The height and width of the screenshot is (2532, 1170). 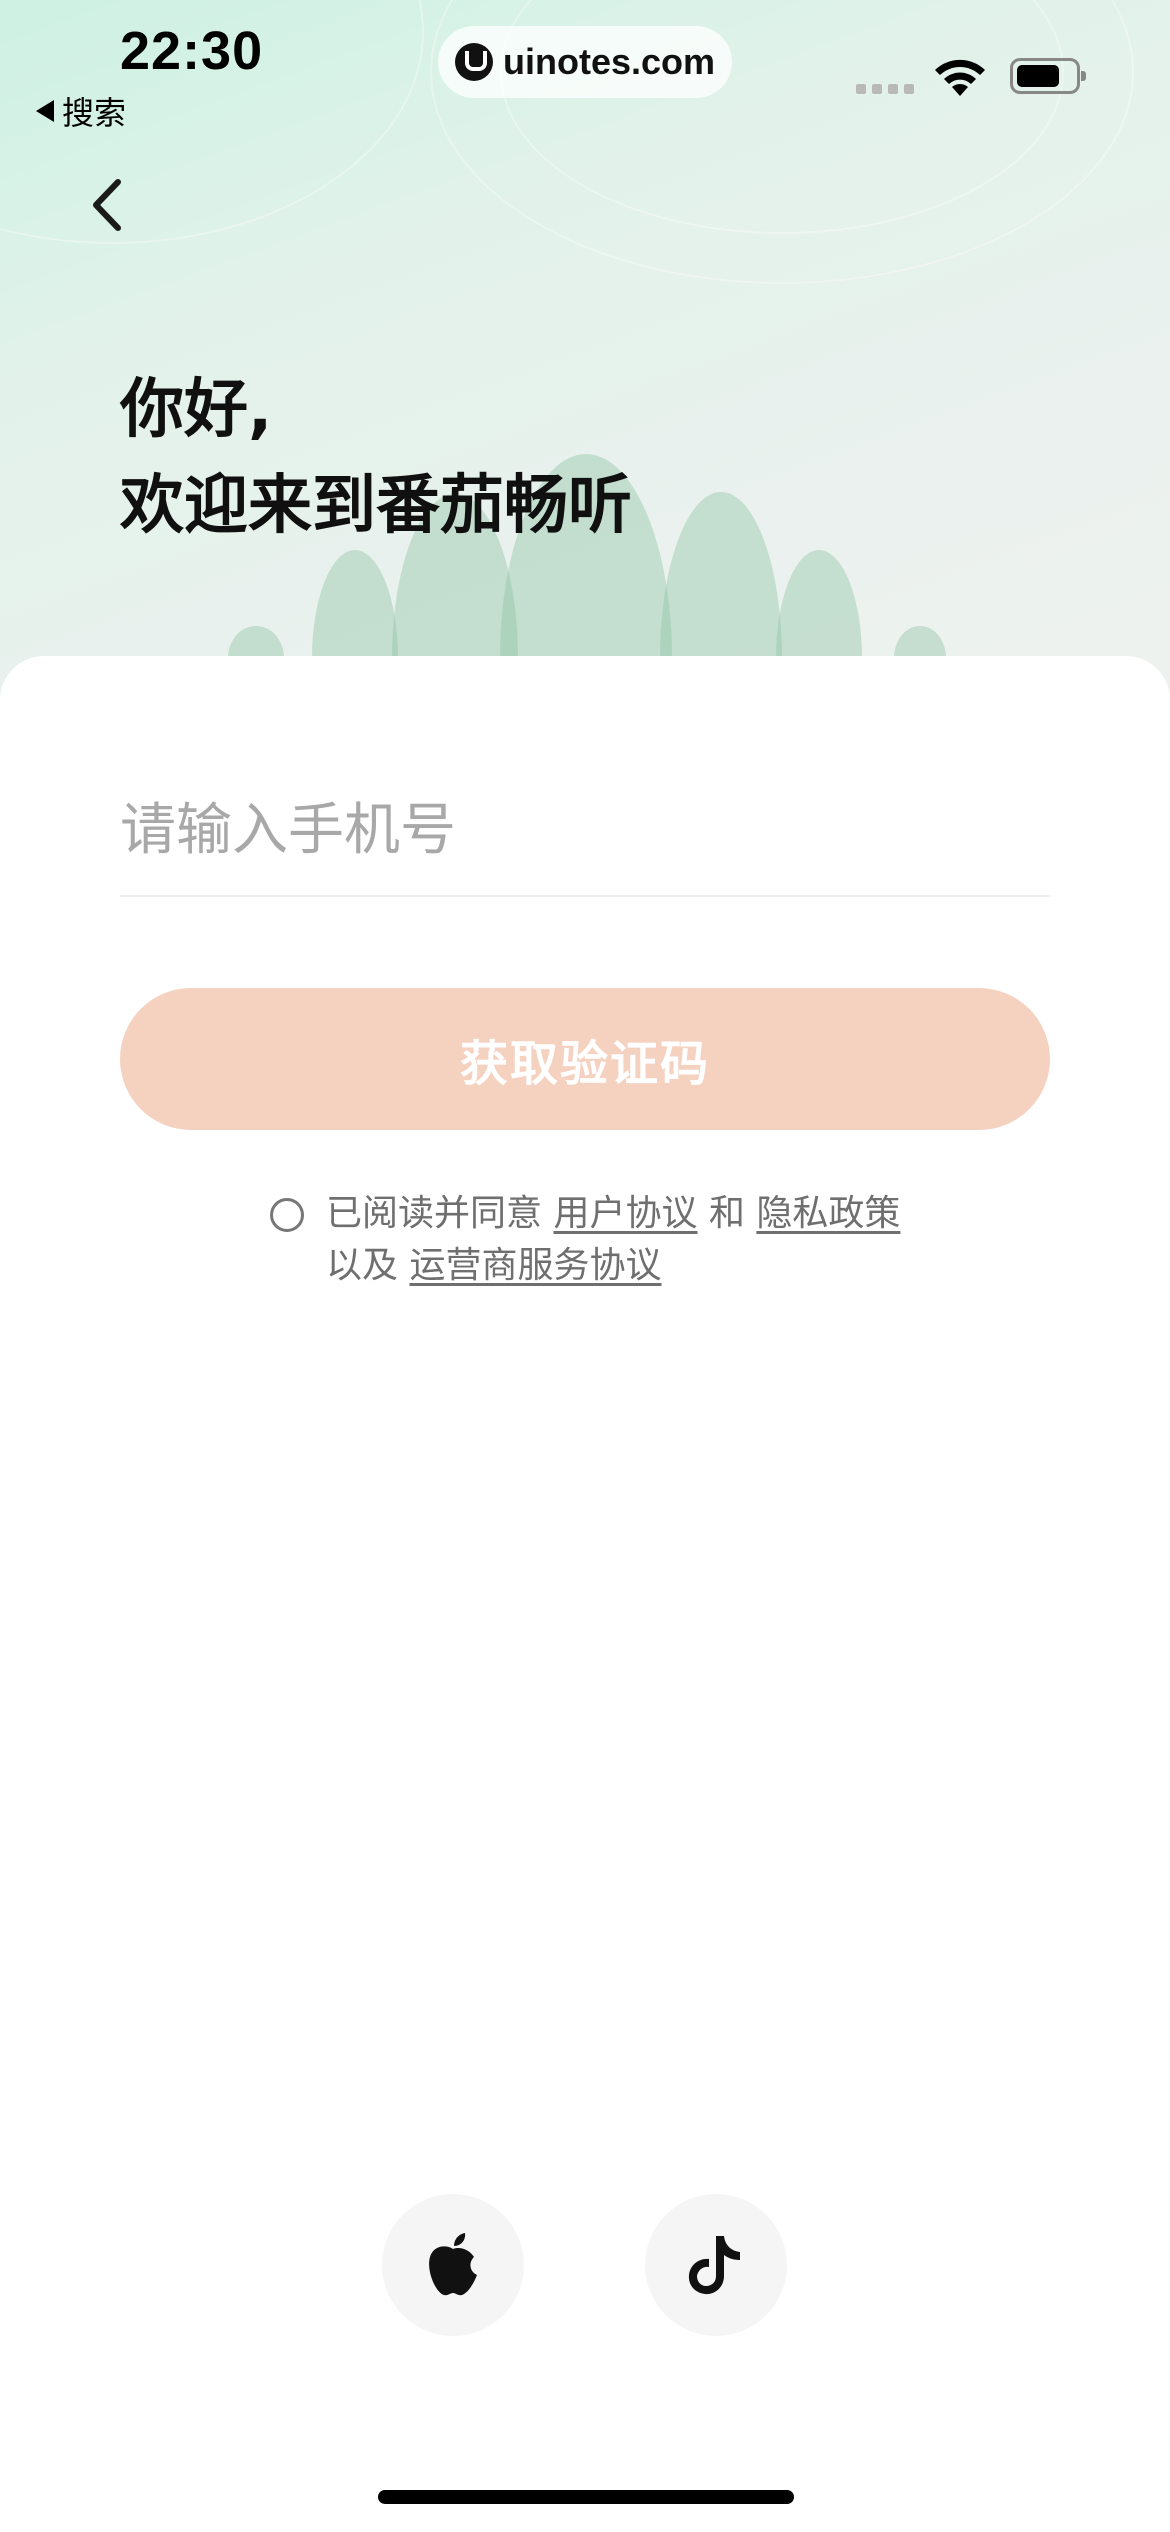 I want to click on agreement-line-2: 以及 运营商服务协议, so click(x=493, y=1266).